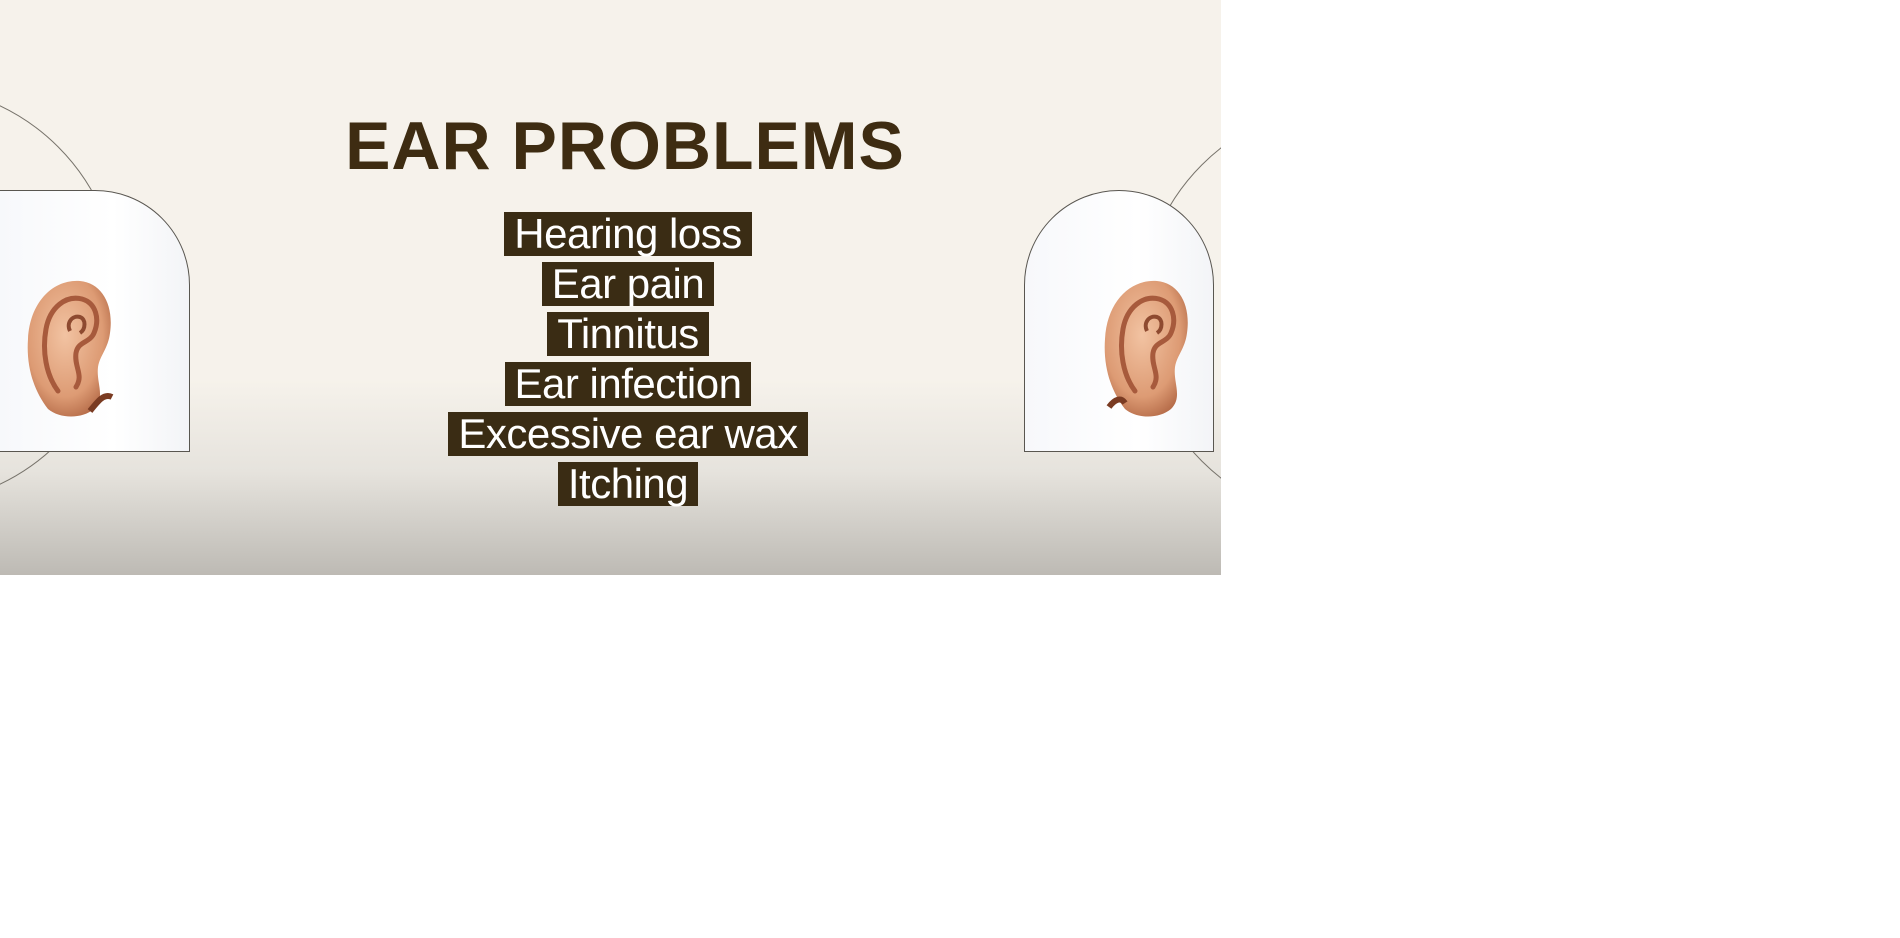 The width and height of the screenshot is (1900, 938). Describe the element at coordinates (628, 284) in the screenshot. I see `list-item: Ear pain` at that location.